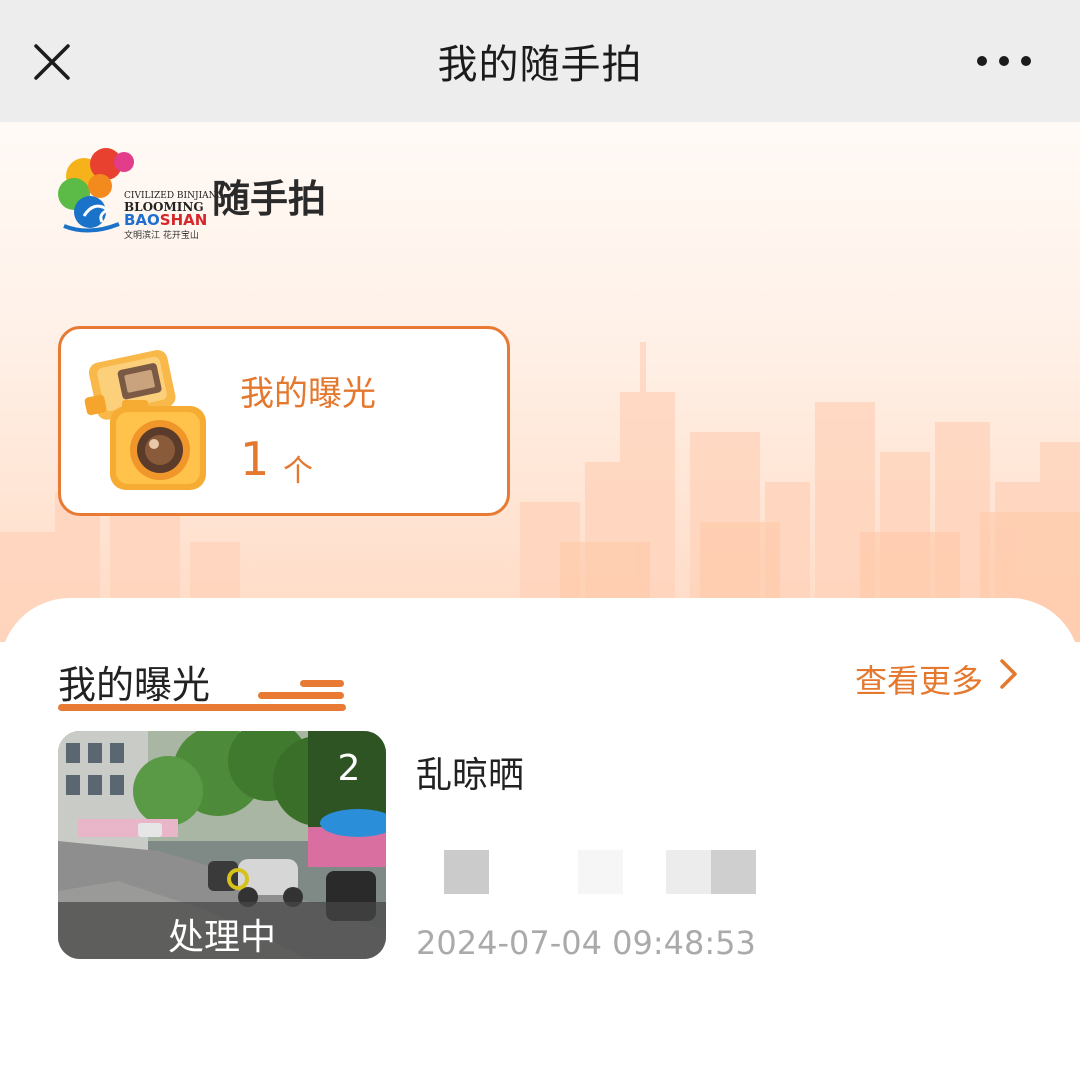 Image resolution: width=1080 pixels, height=1068 pixels. I want to click on more-dots-icon, so click(1004, 61).